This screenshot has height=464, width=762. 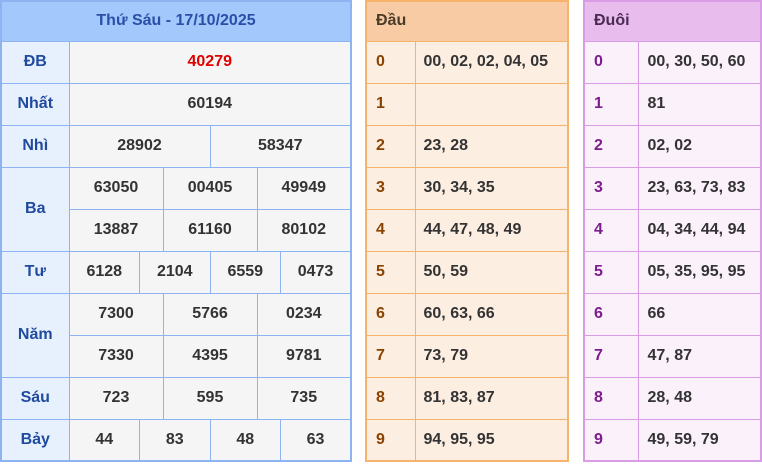 I want to click on prize-row-seventh: Bảy 44 83 48 63, so click(x=176, y=440).